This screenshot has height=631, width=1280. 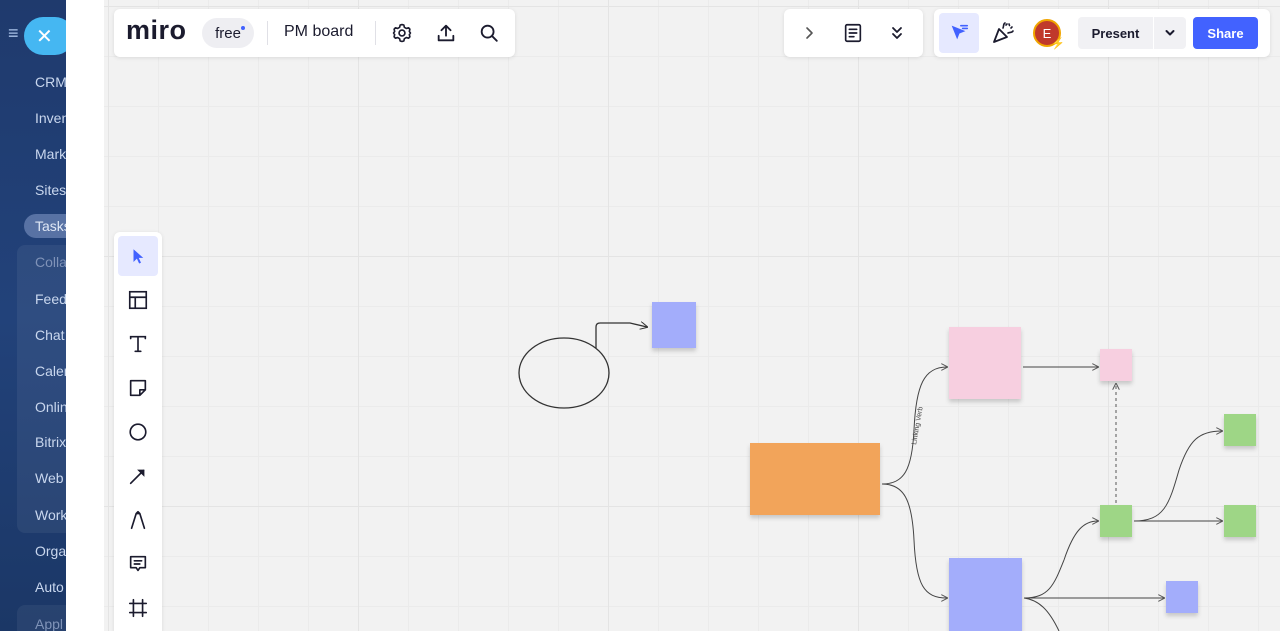 What do you see at coordinates (50, 371) in the screenshot?
I see `sidebar-item-calendar: Calen` at bounding box center [50, 371].